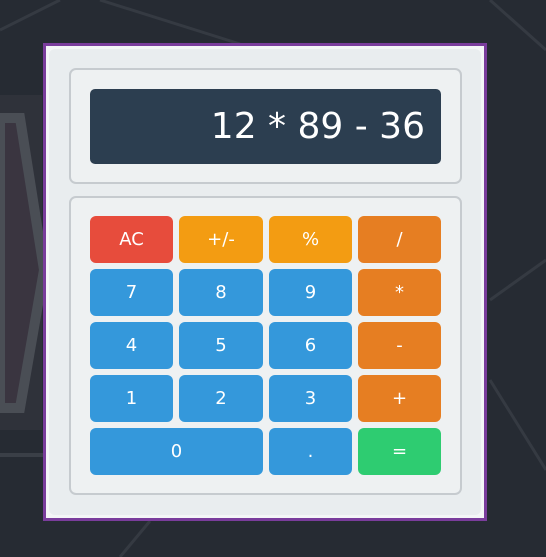 This screenshot has height=557, width=546. Describe the element at coordinates (399, 345) in the screenshot. I see `subtract-button: -` at that location.